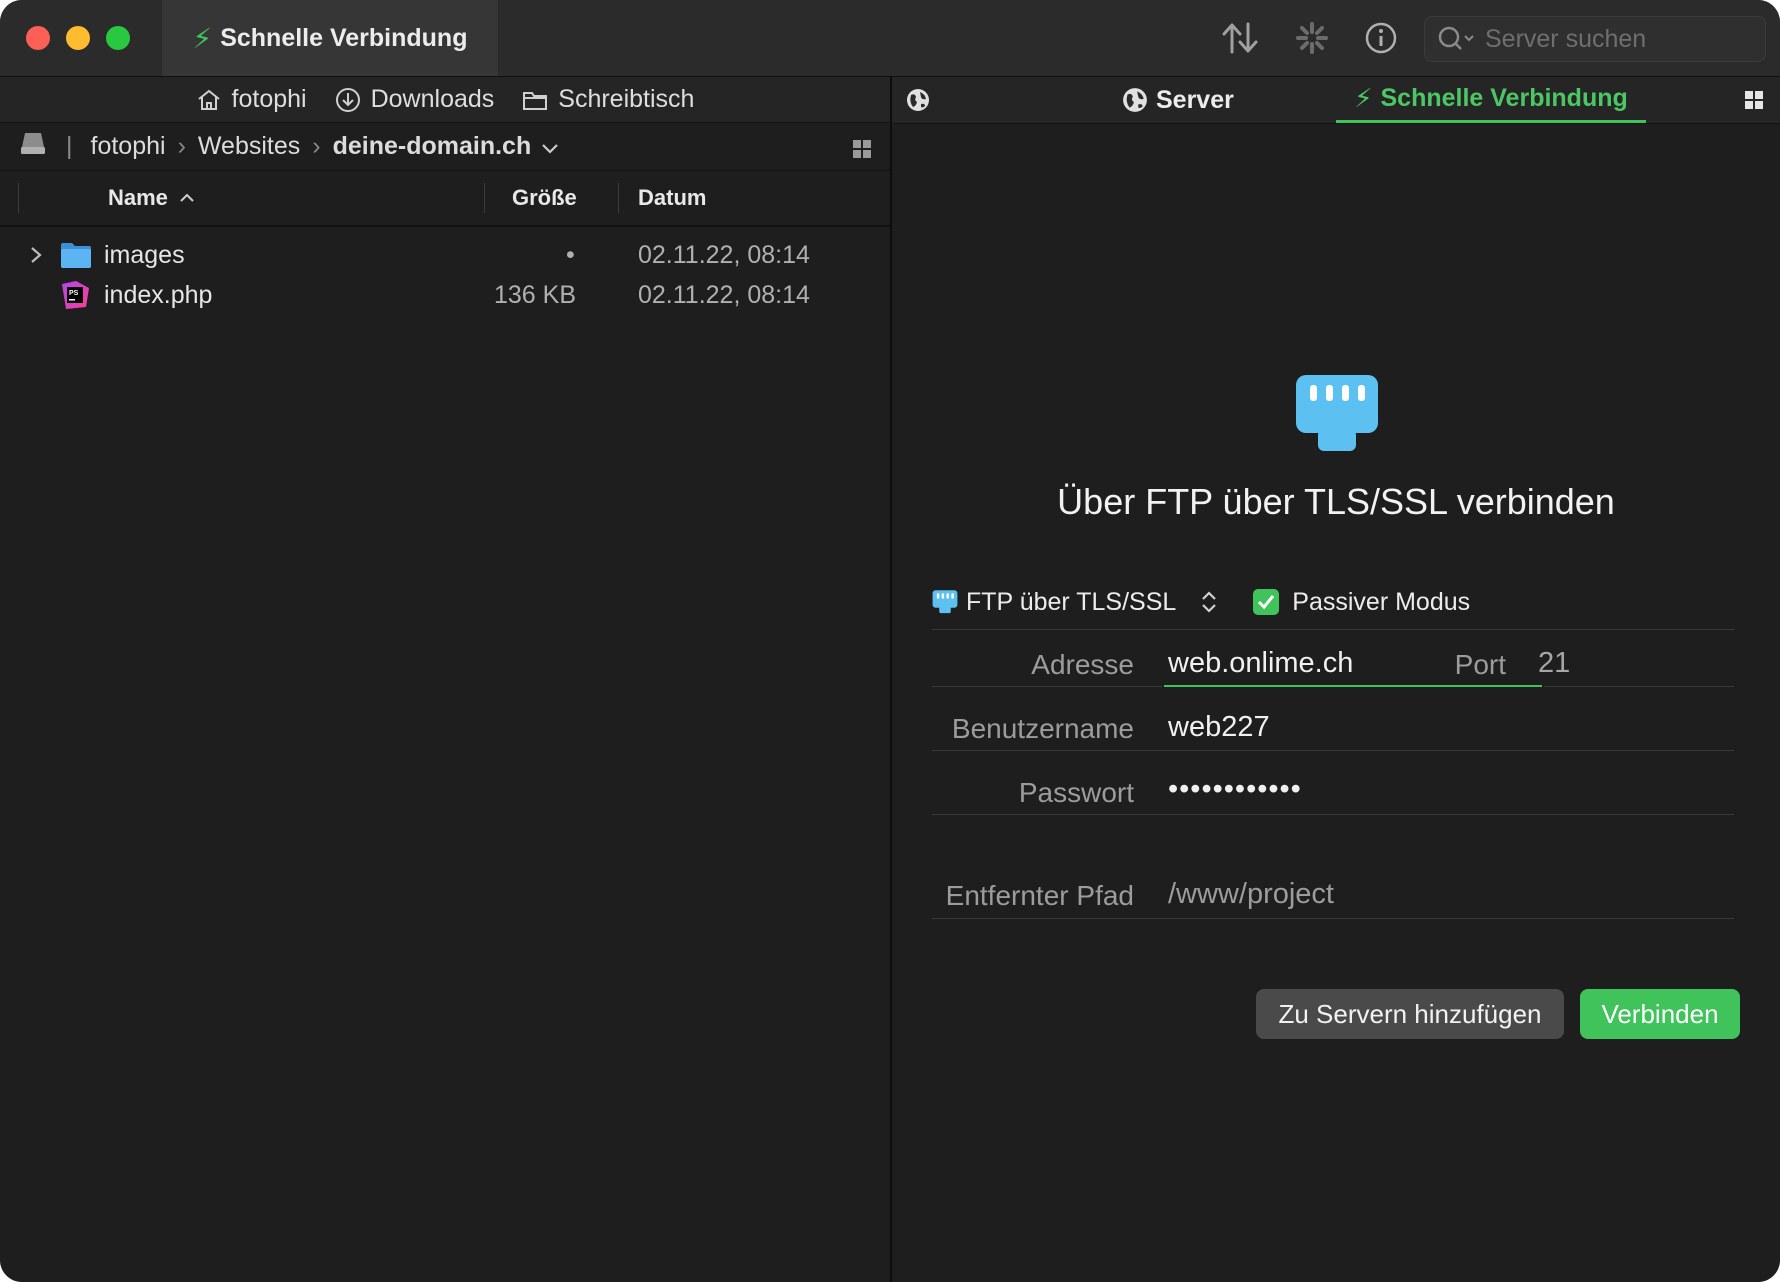 The height and width of the screenshot is (1282, 1780). What do you see at coordinates (1240, 38) in the screenshot?
I see `transfer-arrows-icon` at bounding box center [1240, 38].